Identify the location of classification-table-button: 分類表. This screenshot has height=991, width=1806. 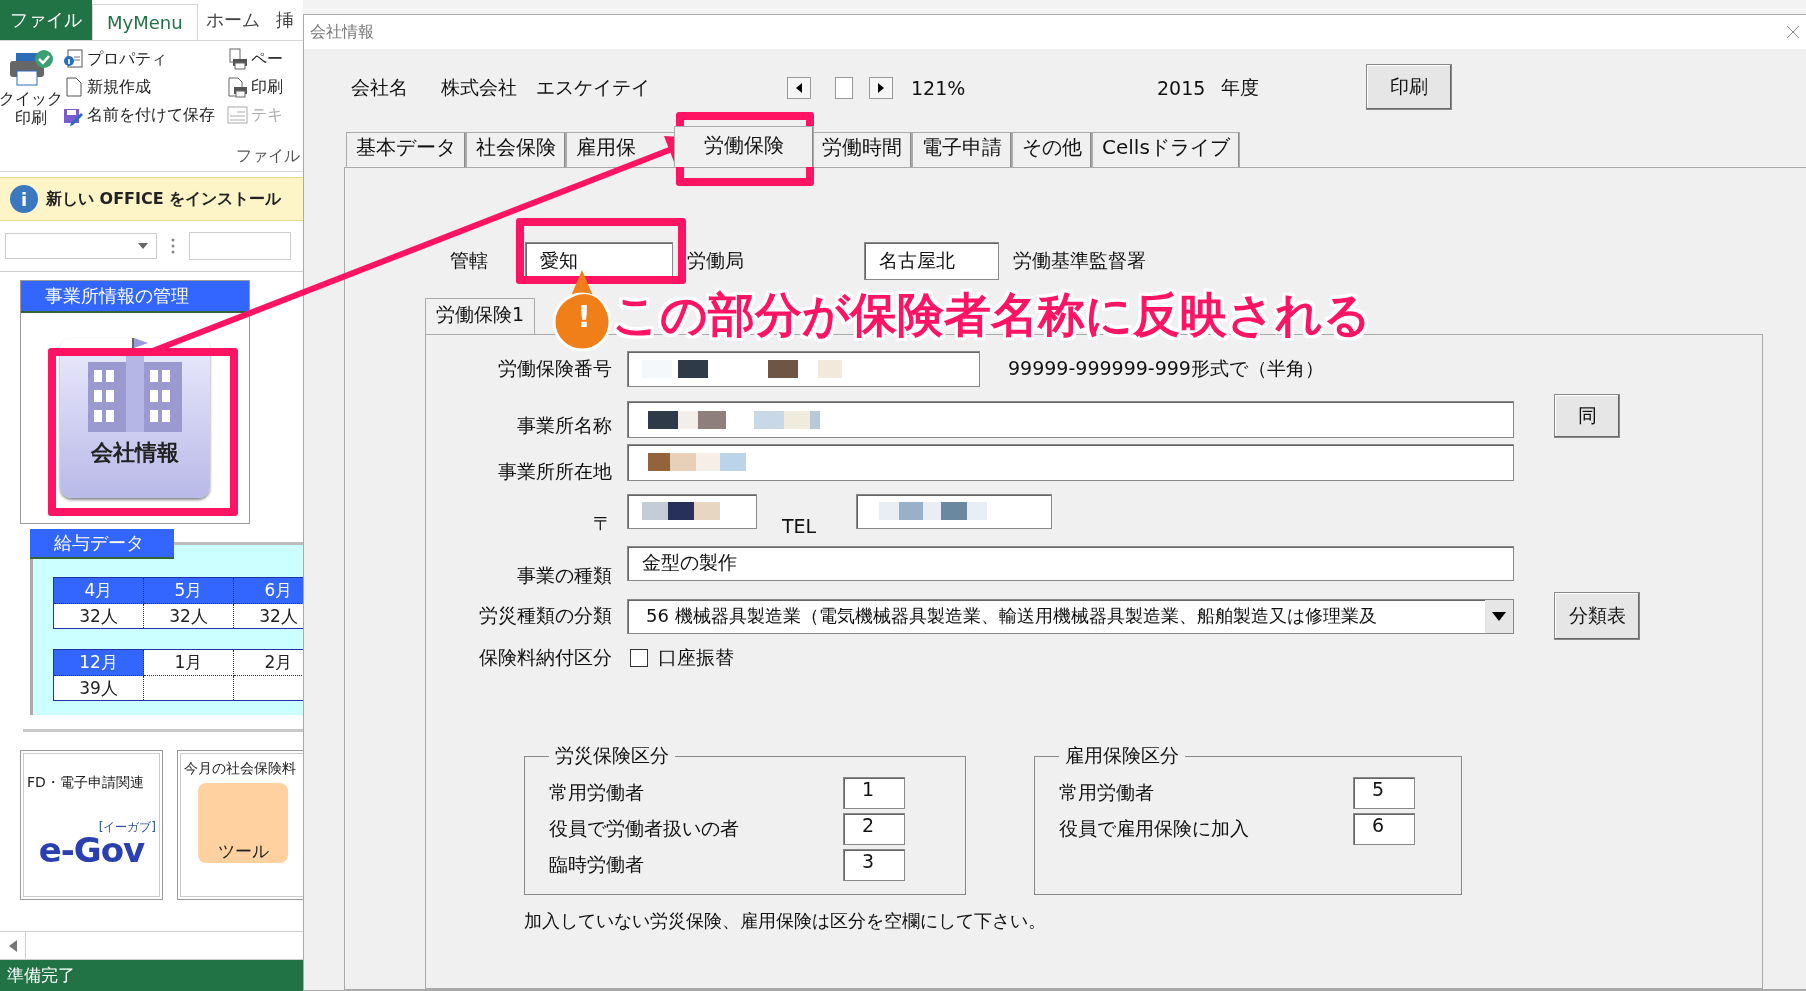
(1597, 616).